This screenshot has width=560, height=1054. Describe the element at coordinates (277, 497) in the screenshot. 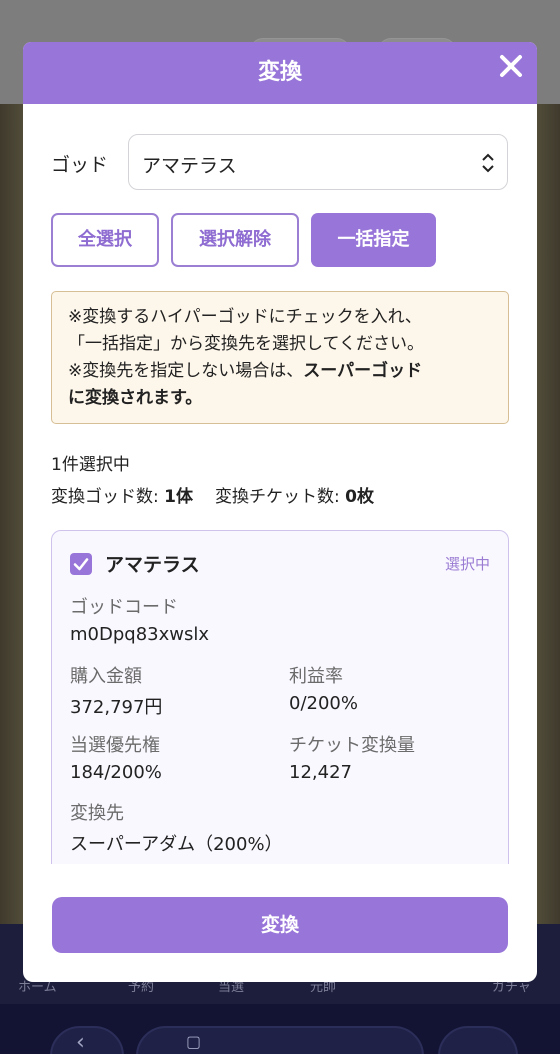

I see `ticket-count-label: 変換チケット数:` at that location.